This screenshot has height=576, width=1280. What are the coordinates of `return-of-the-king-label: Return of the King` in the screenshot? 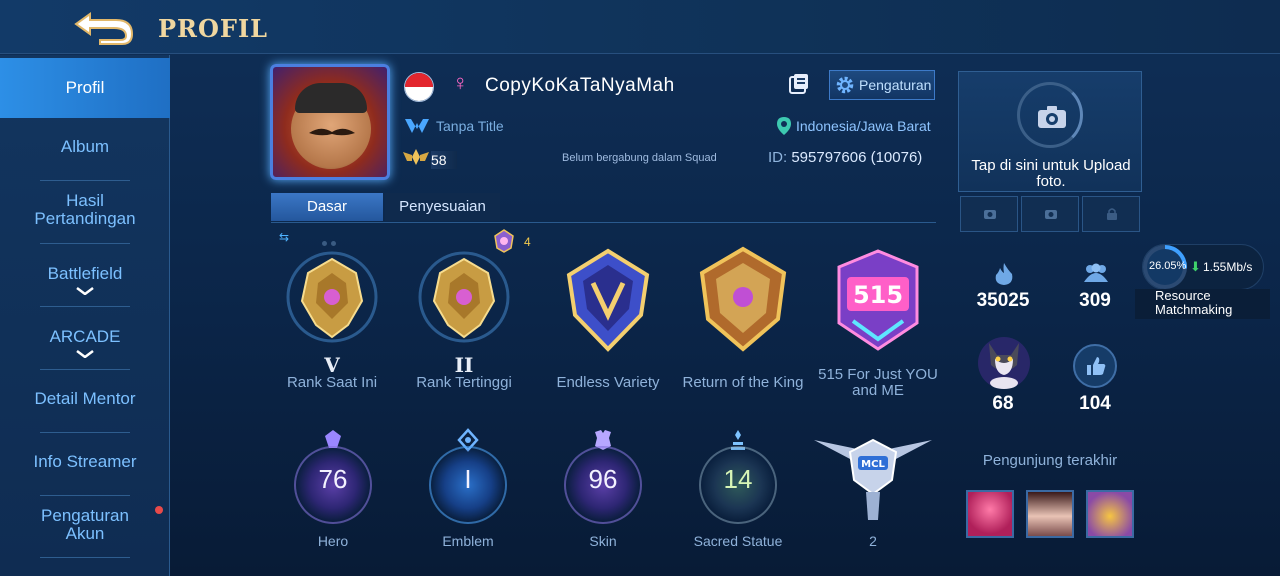 It's located at (743, 382).